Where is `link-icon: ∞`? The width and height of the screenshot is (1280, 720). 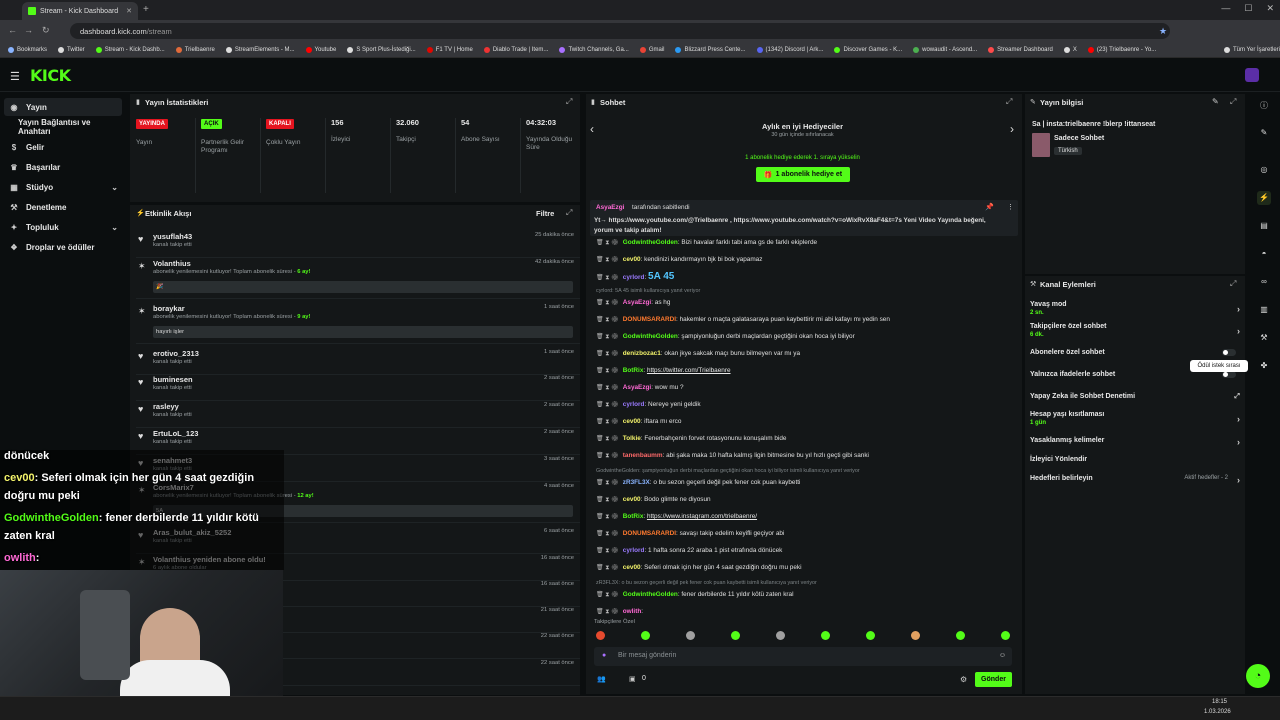 link-icon: ∞ is located at coordinates (1264, 282).